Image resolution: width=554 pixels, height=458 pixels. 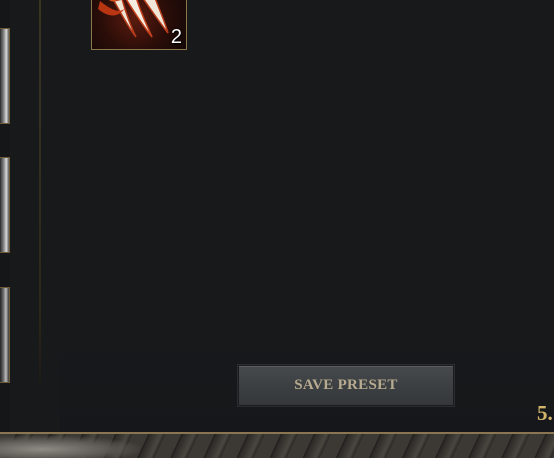 What do you see at coordinates (139, 25) in the screenshot?
I see `skill-slot: 2` at bounding box center [139, 25].